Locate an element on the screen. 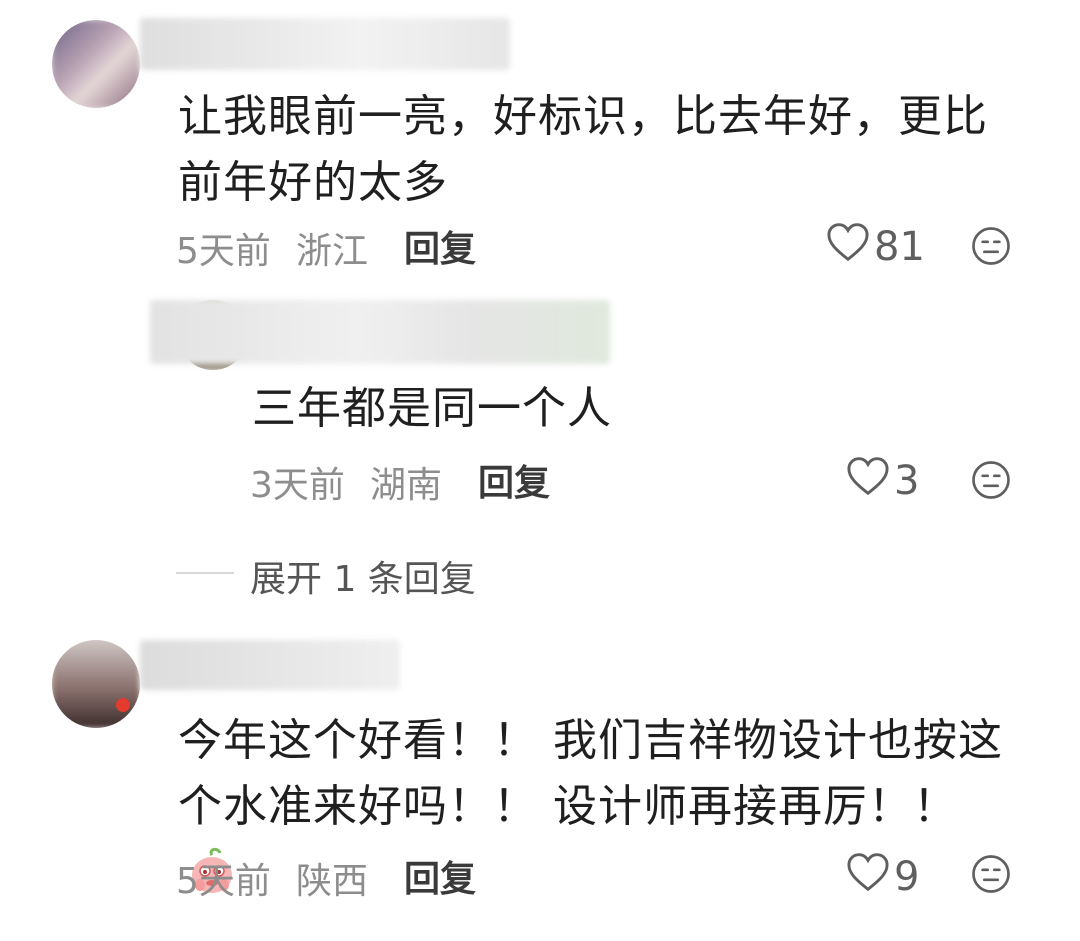  like-count: 9 is located at coordinates (907, 877).